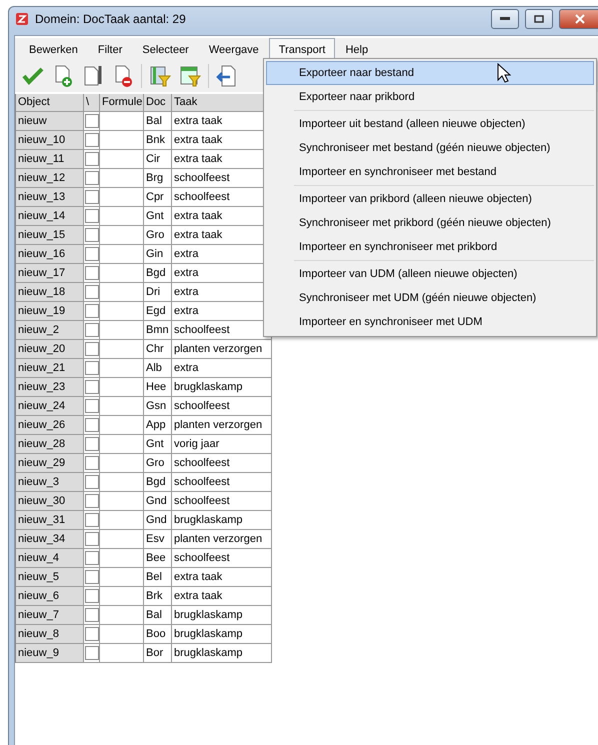  What do you see at coordinates (165, 49) in the screenshot?
I see `menu-item: Selecteer` at bounding box center [165, 49].